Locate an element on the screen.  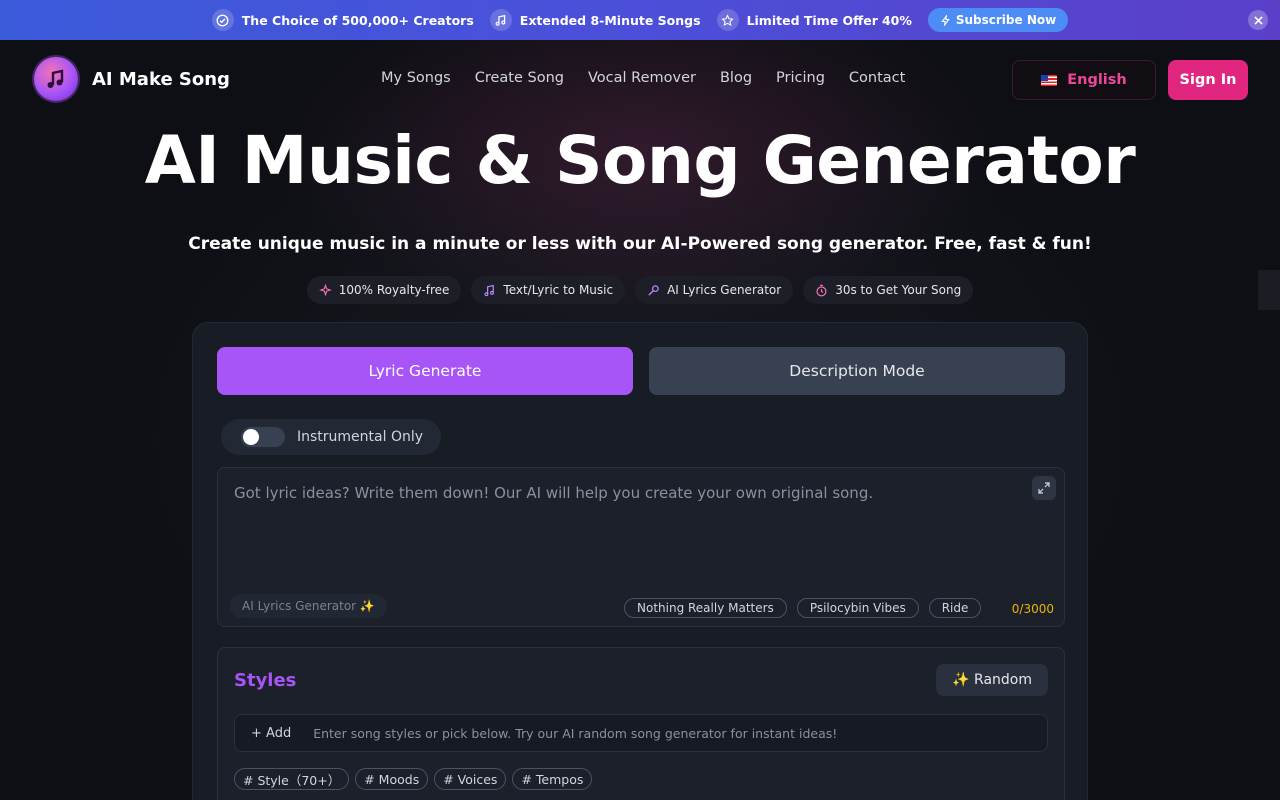
promo-item-songs: Extended 8-Minute Songs is located at coordinates (595, 20).